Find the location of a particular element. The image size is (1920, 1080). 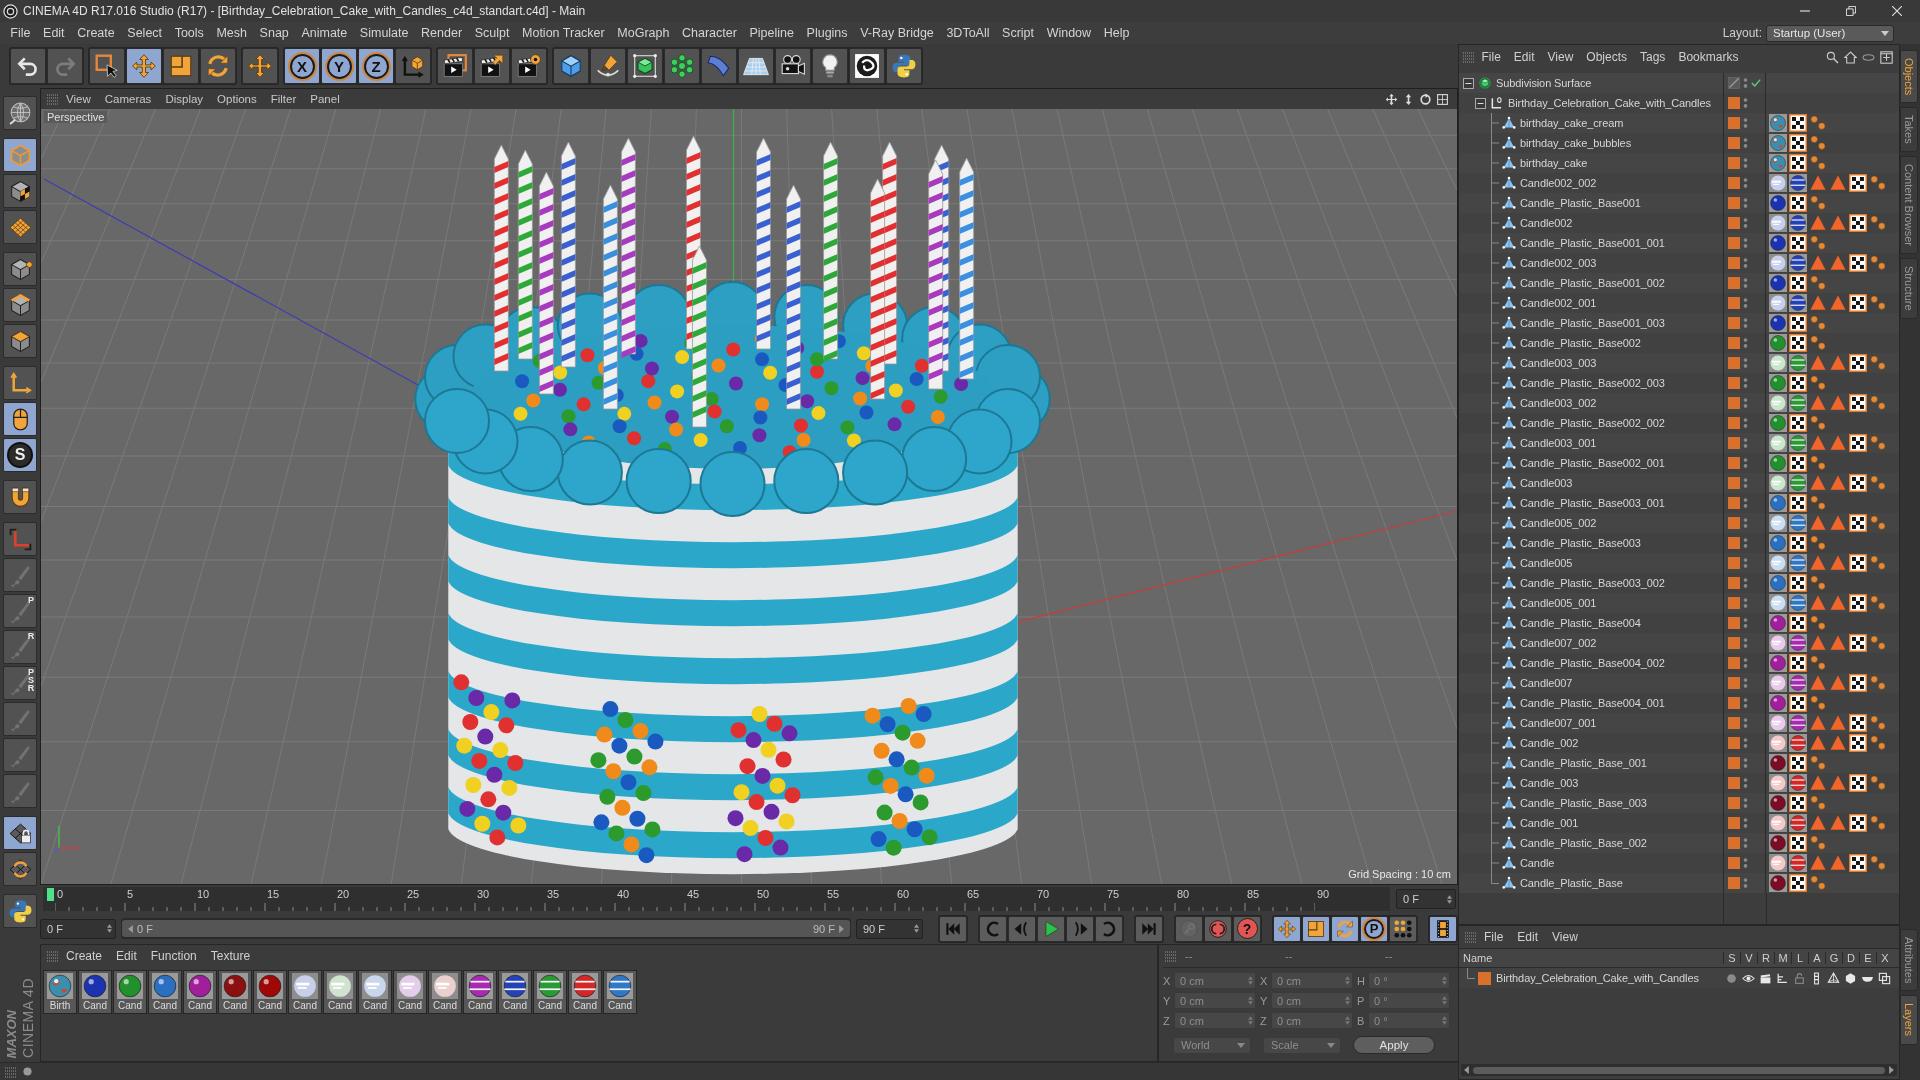

object-row: Candle003 is located at coordinates (1679, 483).